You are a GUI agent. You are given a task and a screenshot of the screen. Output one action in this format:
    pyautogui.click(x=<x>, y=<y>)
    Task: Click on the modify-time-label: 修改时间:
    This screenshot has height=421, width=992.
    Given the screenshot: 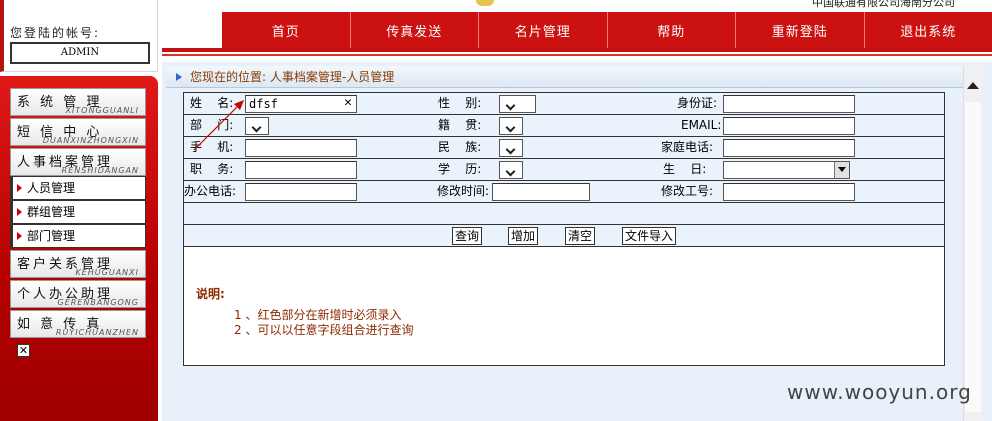 What is the action you would take?
    pyautogui.click(x=463, y=191)
    